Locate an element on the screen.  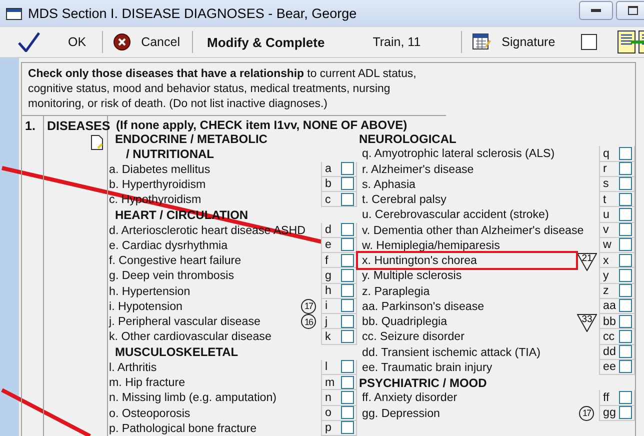
item-code: a is located at coordinates (328, 169).